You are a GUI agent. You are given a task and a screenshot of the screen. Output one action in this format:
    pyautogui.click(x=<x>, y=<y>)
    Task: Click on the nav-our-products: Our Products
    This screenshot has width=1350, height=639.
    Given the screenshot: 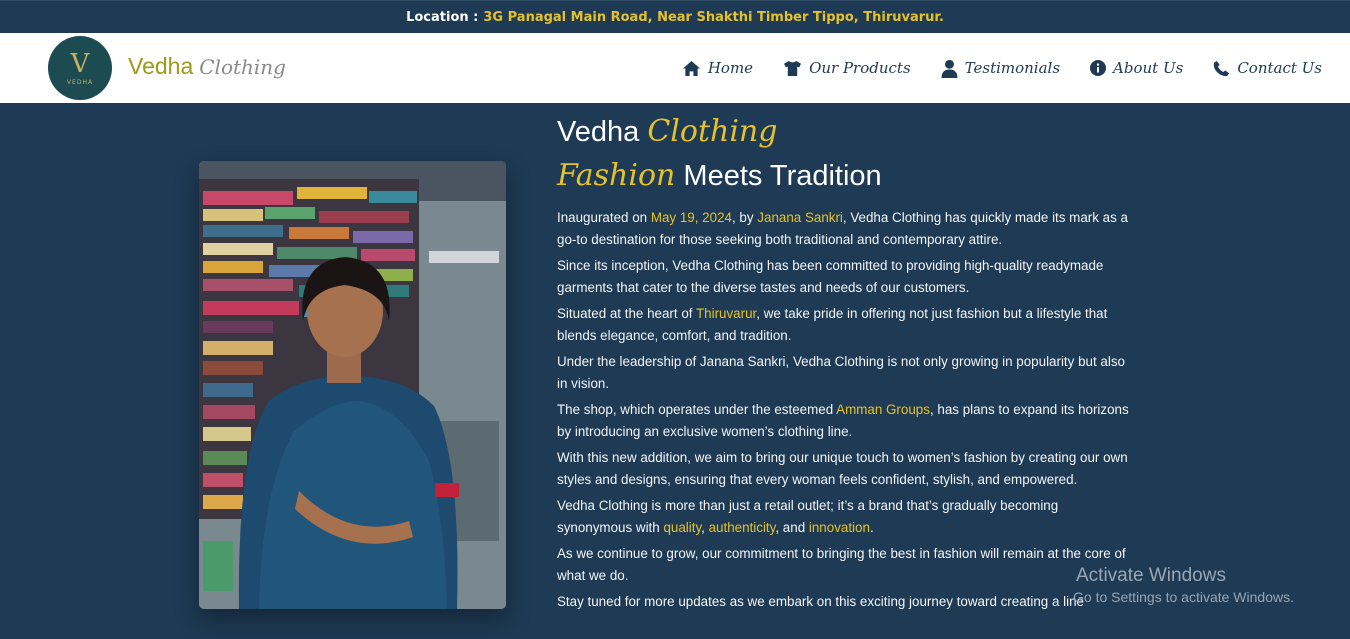 What is the action you would take?
    pyautogui.click(x=847, y=68)
    